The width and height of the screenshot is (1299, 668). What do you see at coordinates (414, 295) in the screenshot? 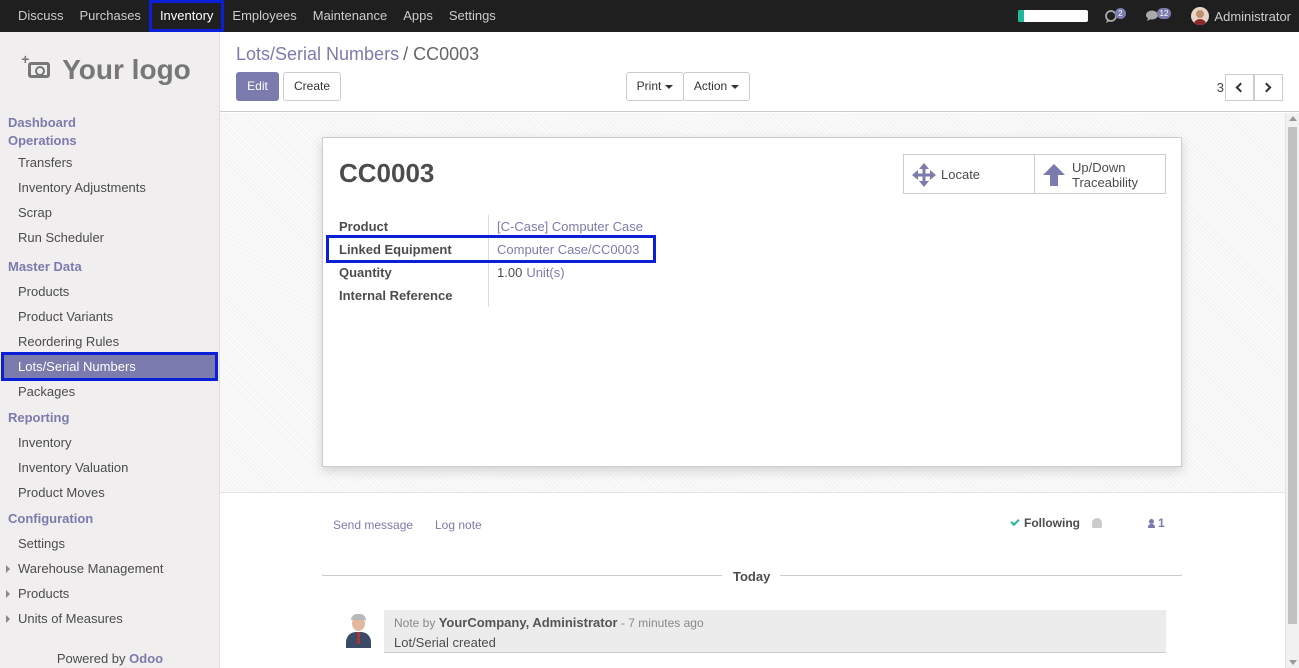
I see `field-label: Internal Reference` at bounding box center [414, 295].